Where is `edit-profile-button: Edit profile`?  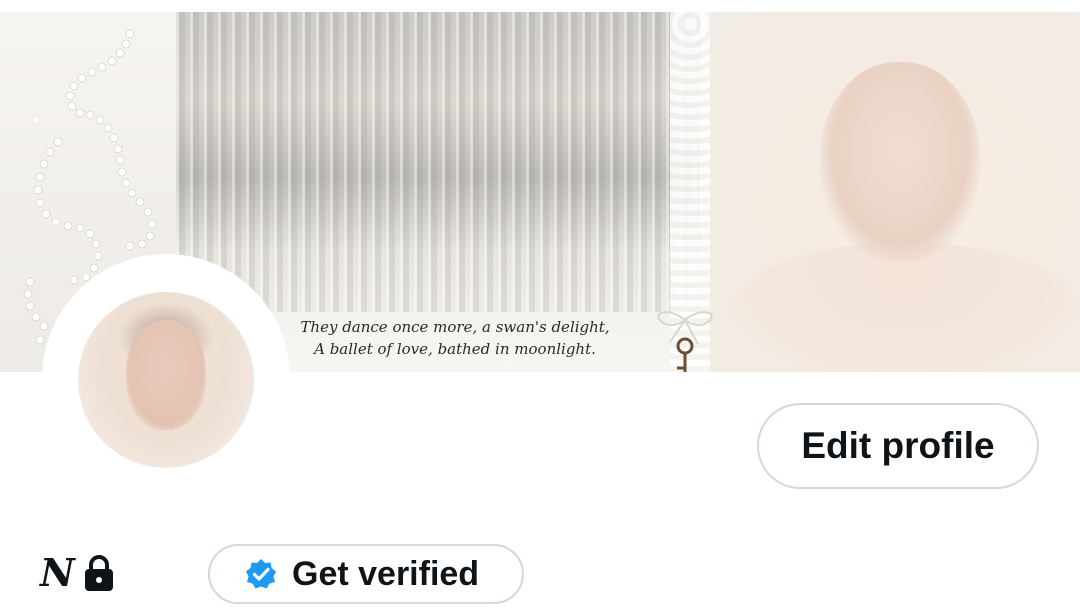 edit-profile-button: Edit profile is located at coordinates (898, 446).